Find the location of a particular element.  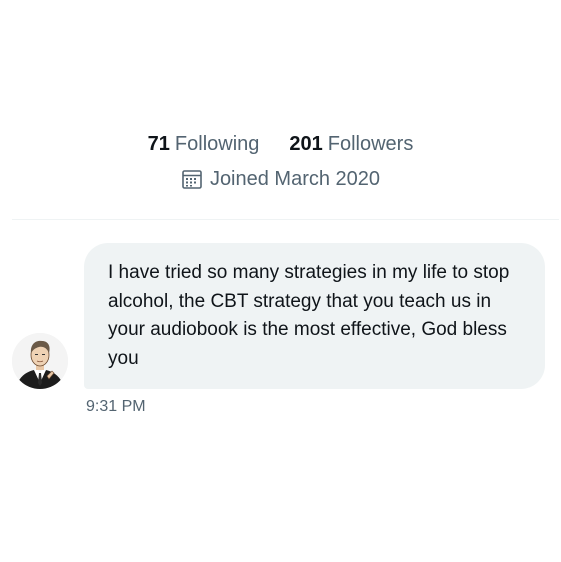

message-timestamp: 9:31 PM is located at coordinates (116, 406).